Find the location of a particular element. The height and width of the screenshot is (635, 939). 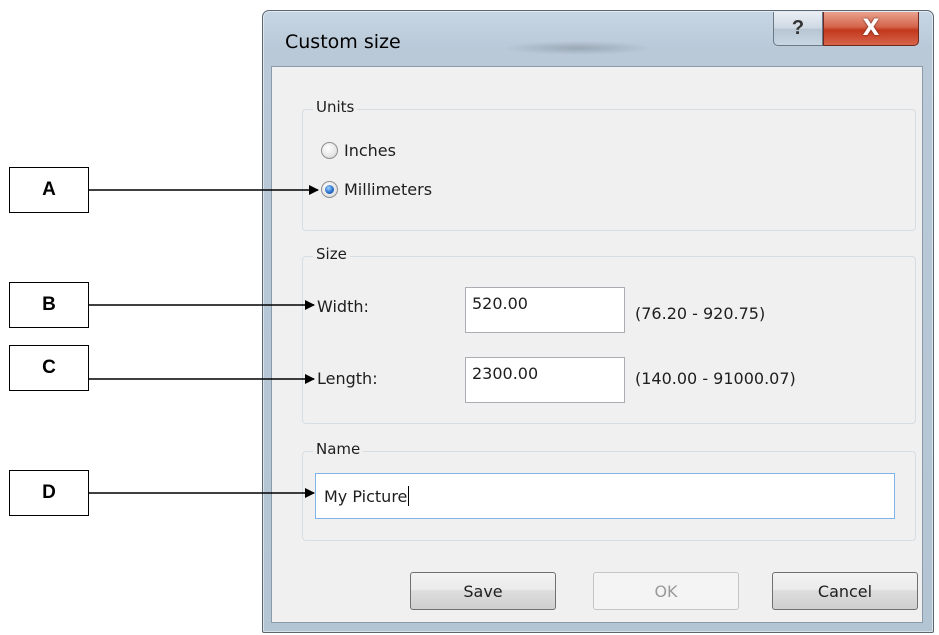

radio-inches: Inches is located at coordinates (358, 150).